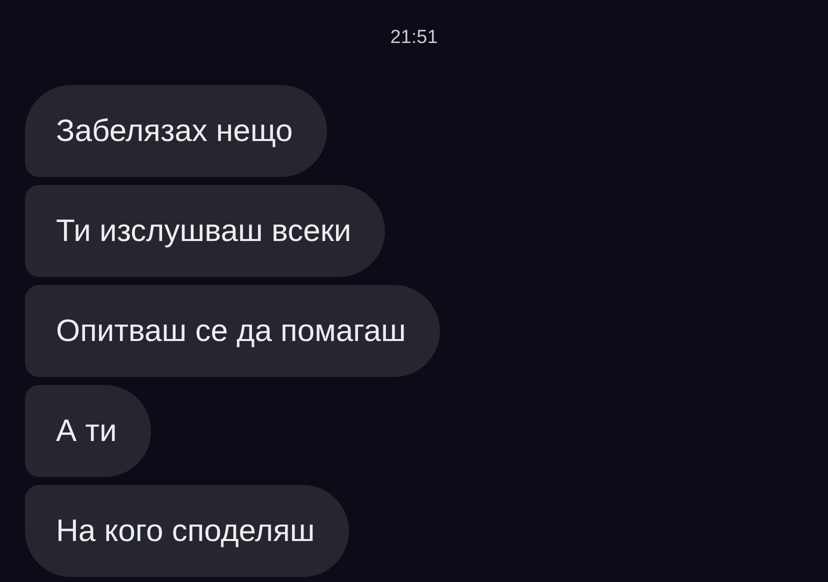  What do you see at coordinates (88, 431) in the screenshot?
I see `message-bubble: А ти` at bounding box center [88, 431].